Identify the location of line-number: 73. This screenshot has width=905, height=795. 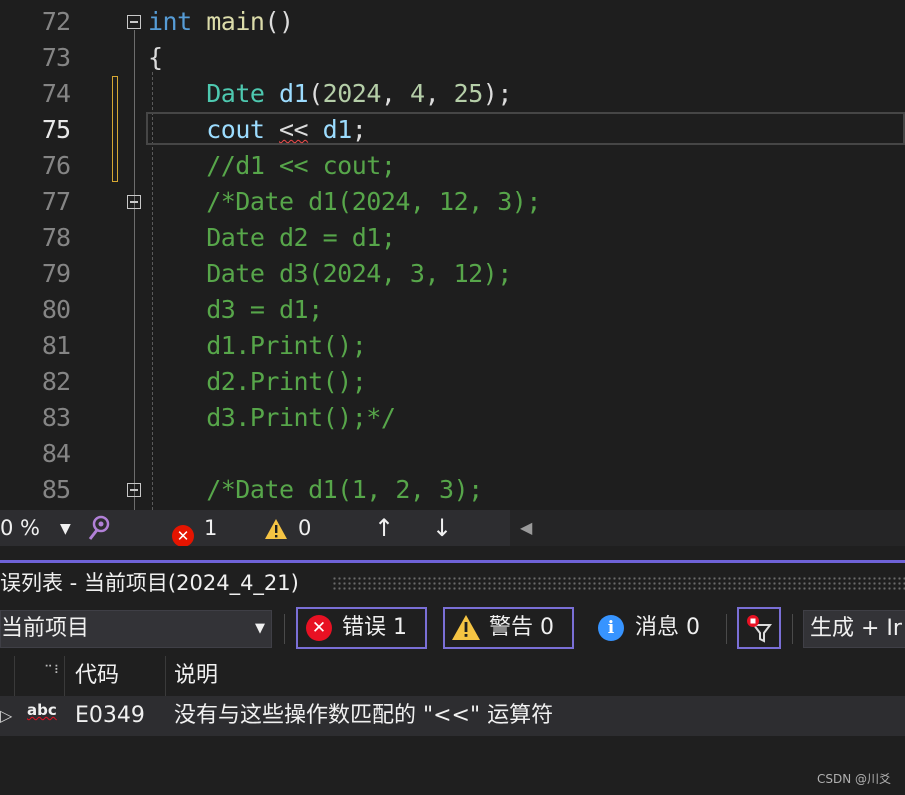
(56, 57).